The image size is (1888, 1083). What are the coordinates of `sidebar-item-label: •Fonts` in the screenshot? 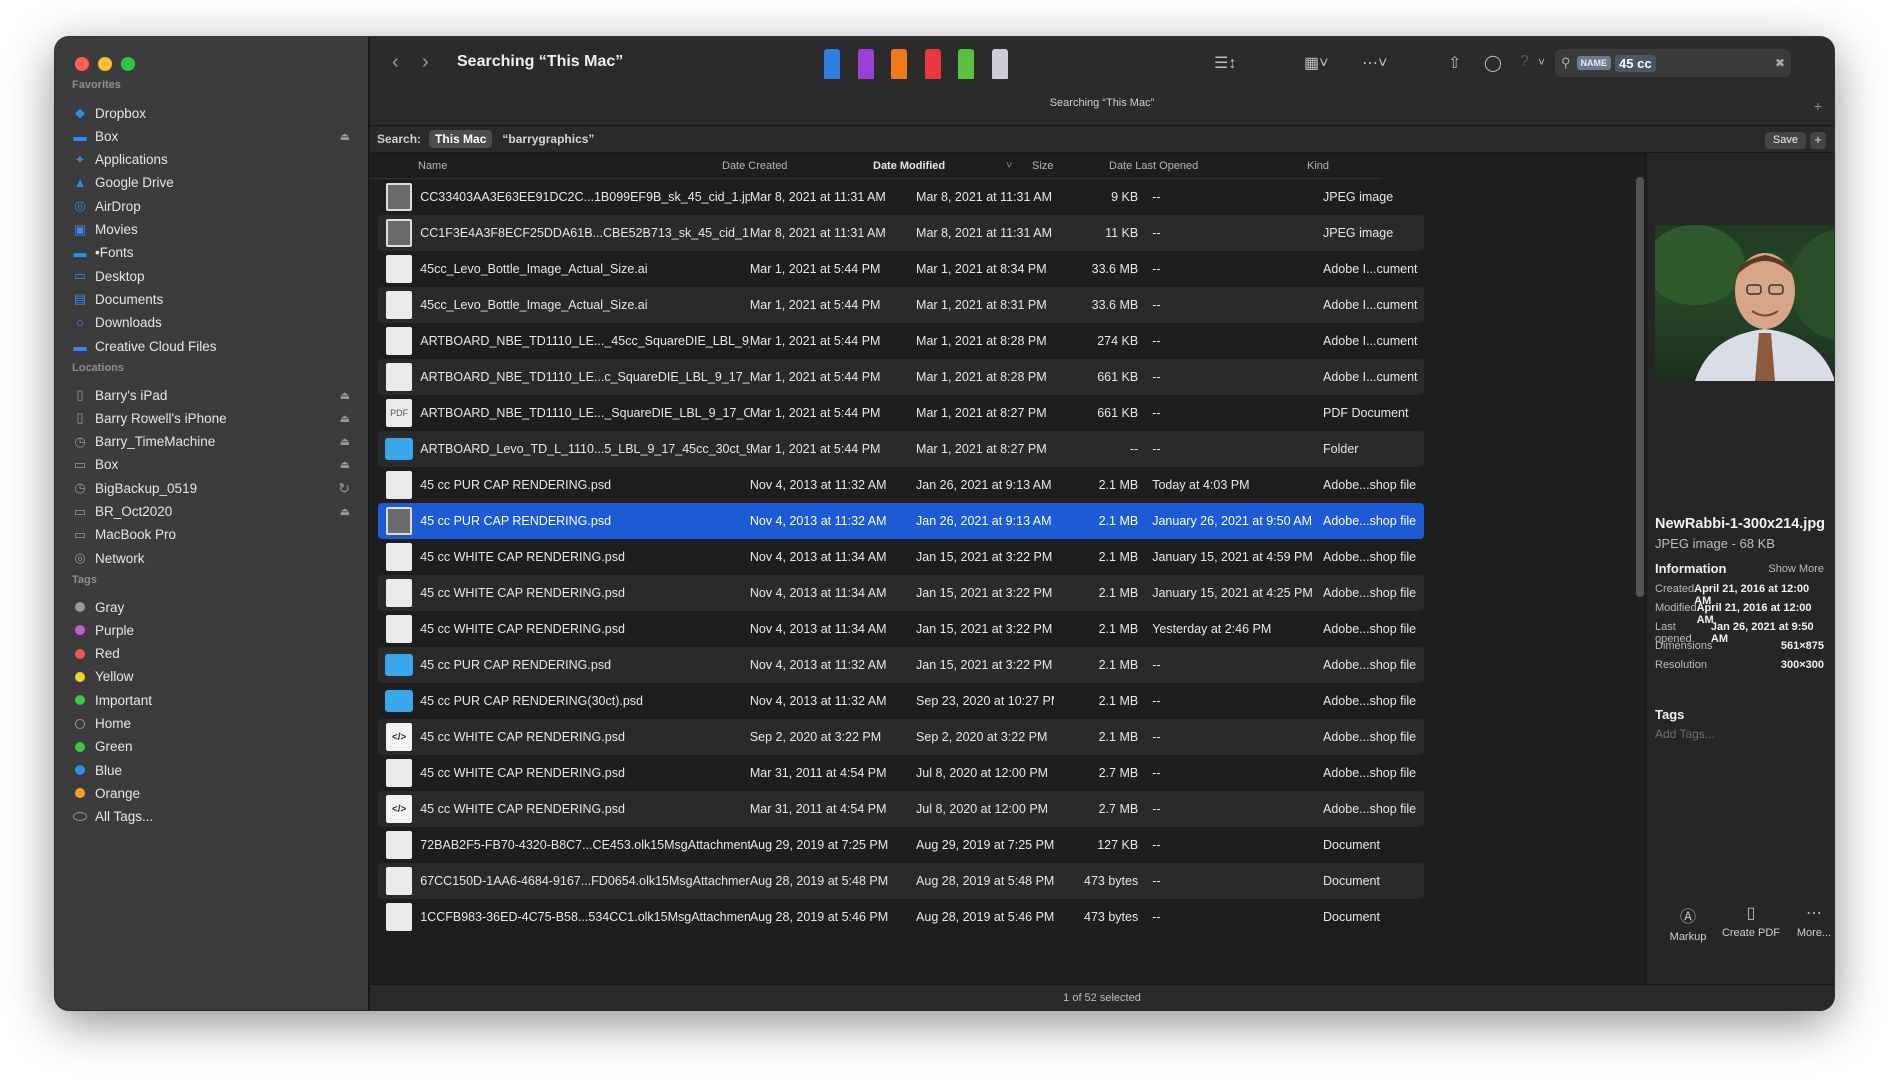 It's located at (114, 253).